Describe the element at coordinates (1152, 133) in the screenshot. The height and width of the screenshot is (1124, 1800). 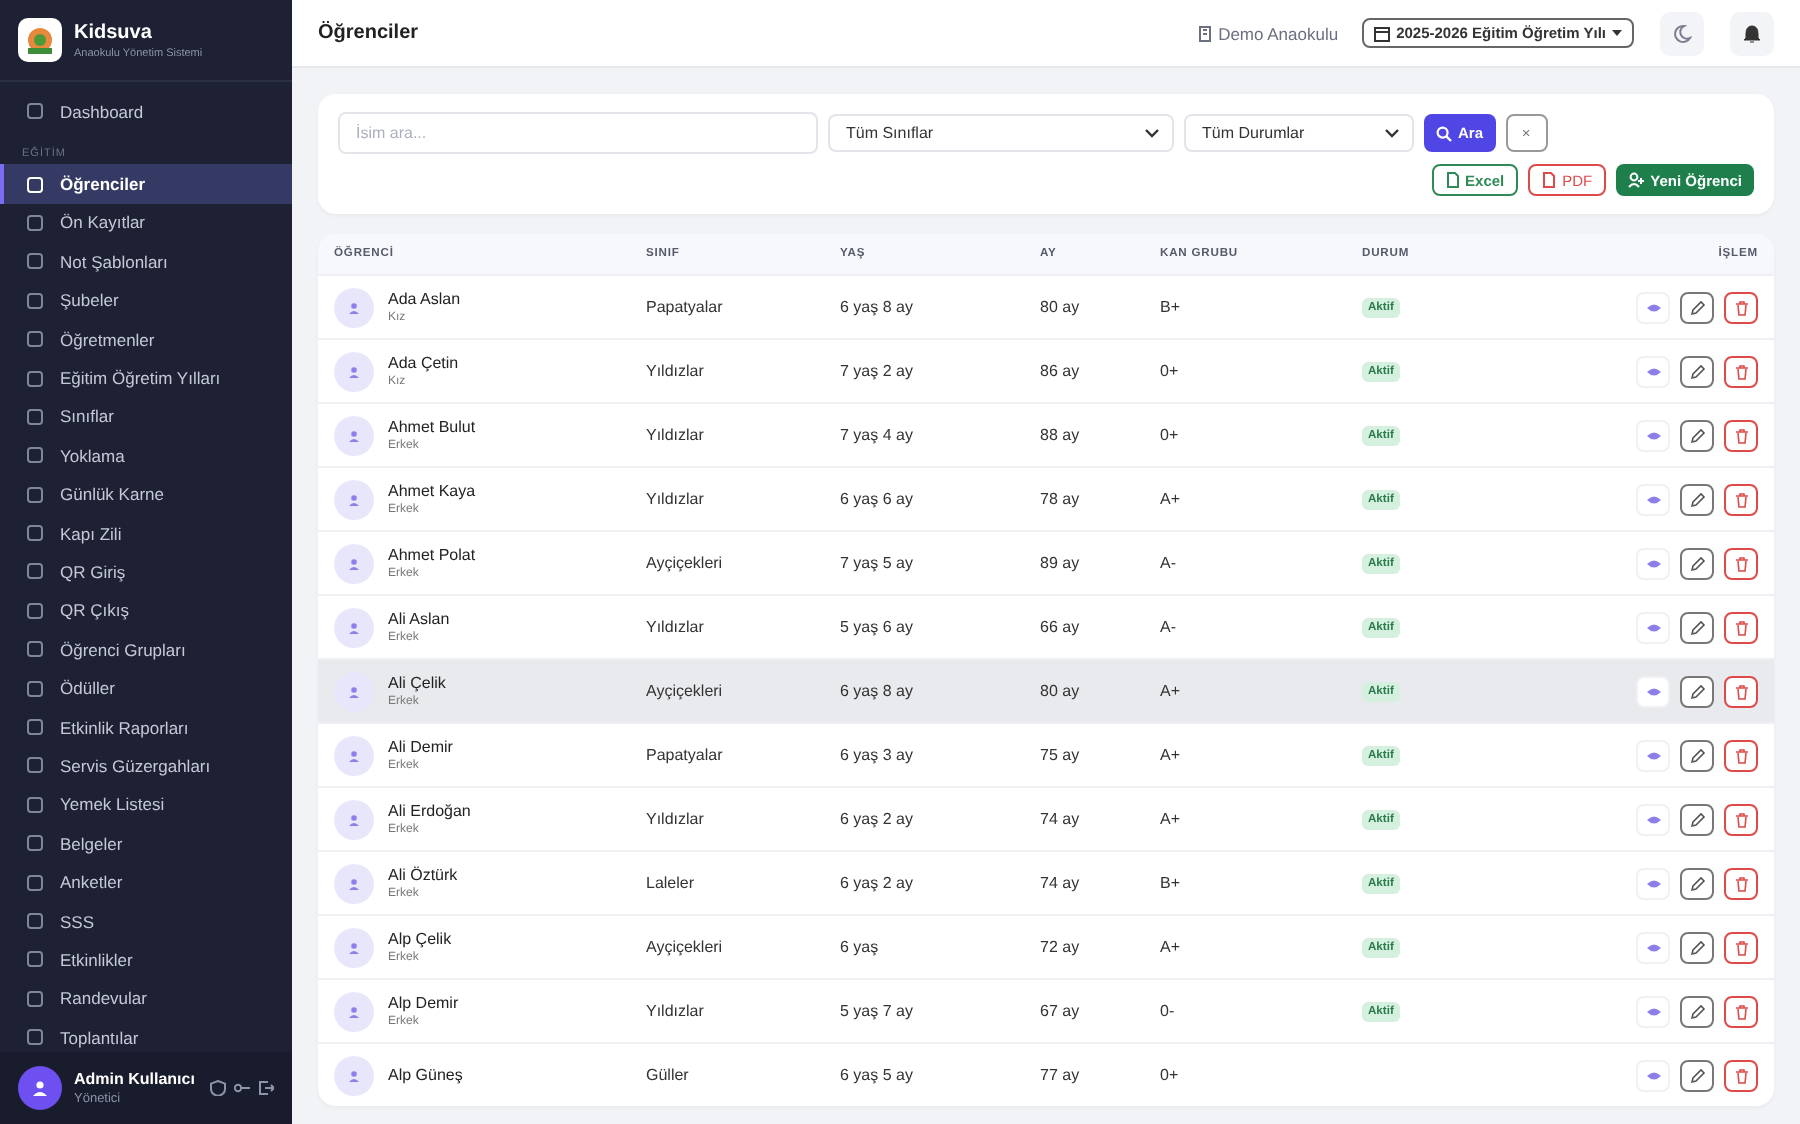
I see `chevron-icon` at that location.